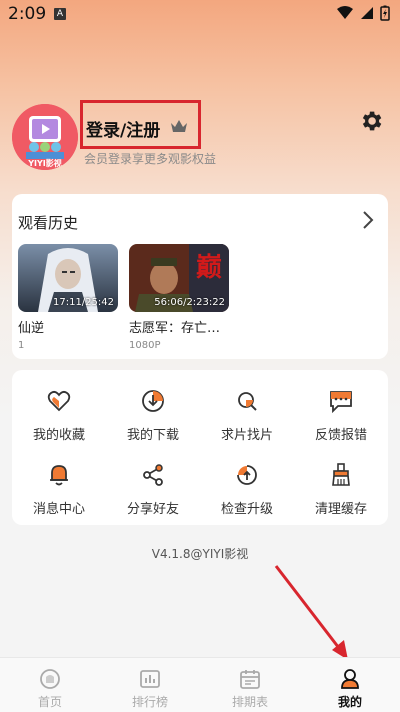  I want to click on tab-home: 首页, so click(50, 685).